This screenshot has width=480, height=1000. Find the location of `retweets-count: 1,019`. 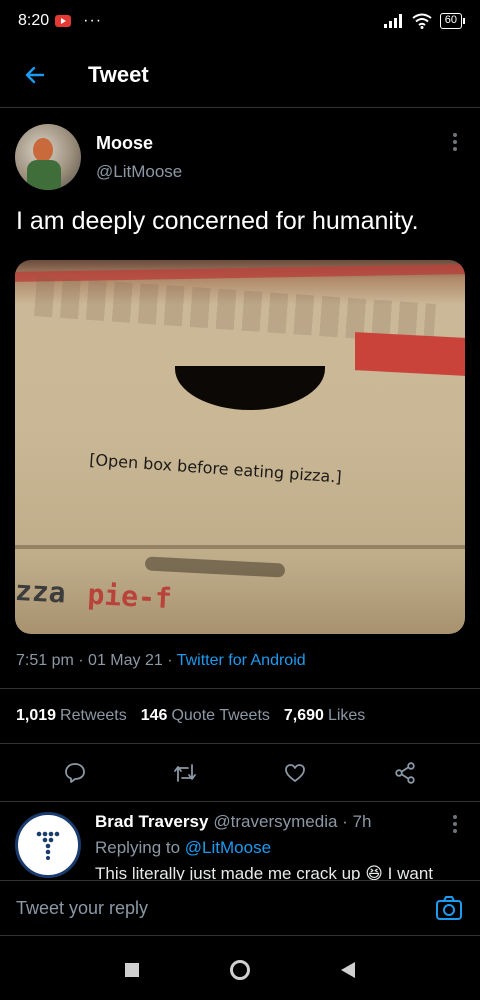

retweets-count: 1,019 is located at coordinates (36, 715).